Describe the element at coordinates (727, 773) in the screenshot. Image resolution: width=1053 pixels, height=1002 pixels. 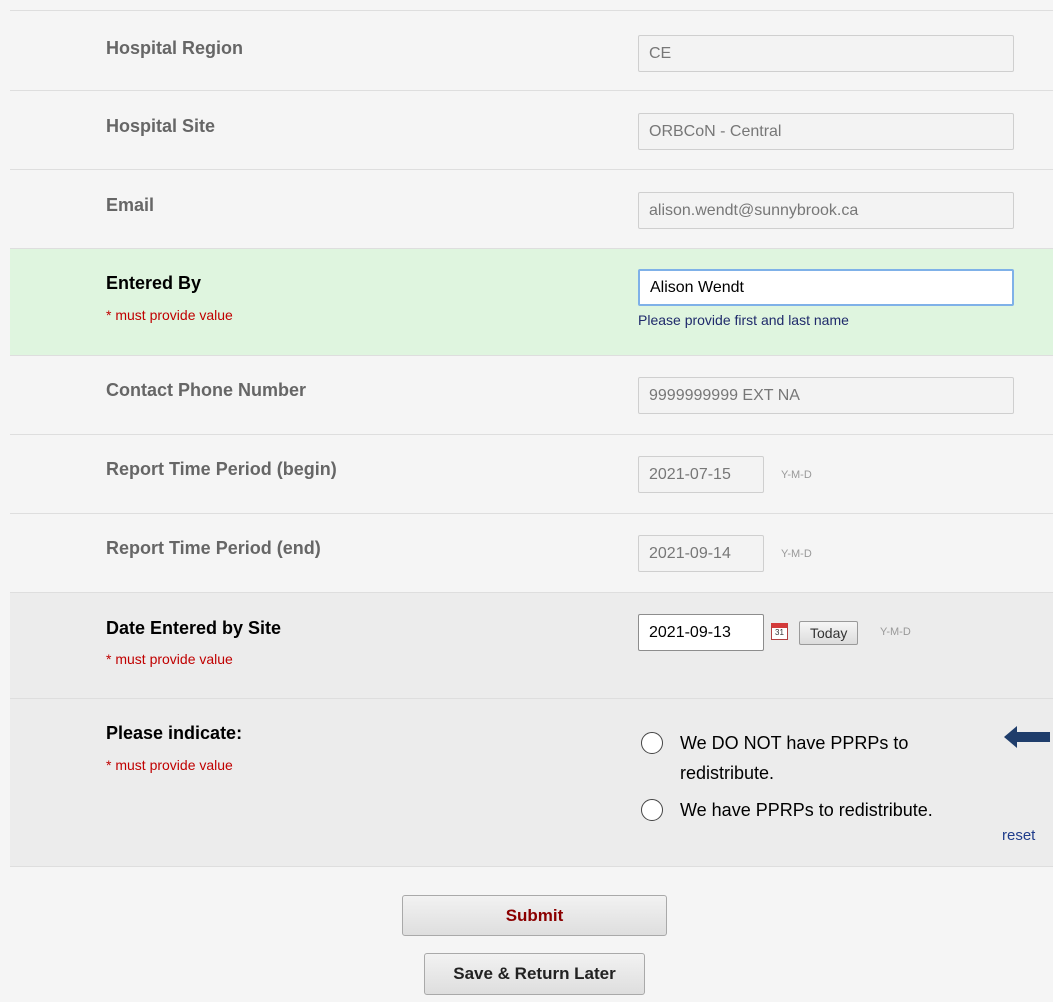
I see `option-no-pprps-line2: redistribute.` at that location.